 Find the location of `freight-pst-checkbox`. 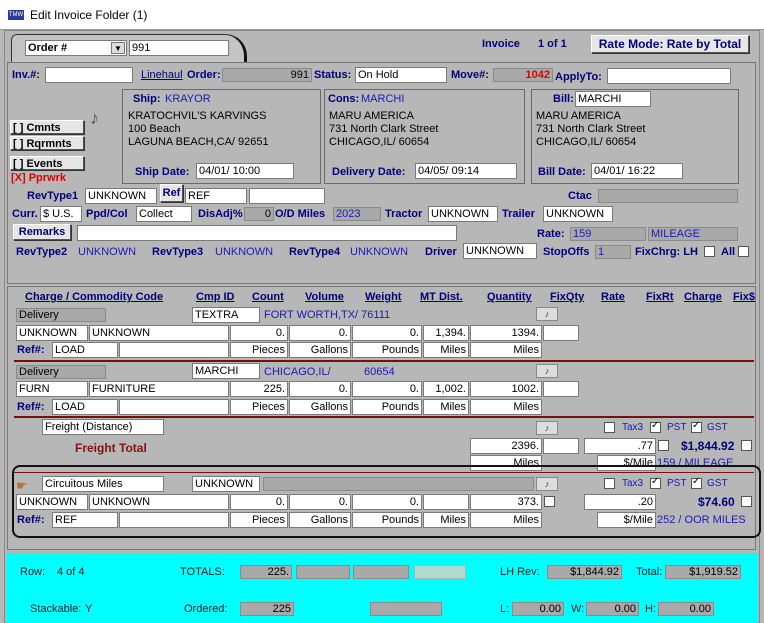

freight-pst-checkbox is located at coordinates (655, 426).